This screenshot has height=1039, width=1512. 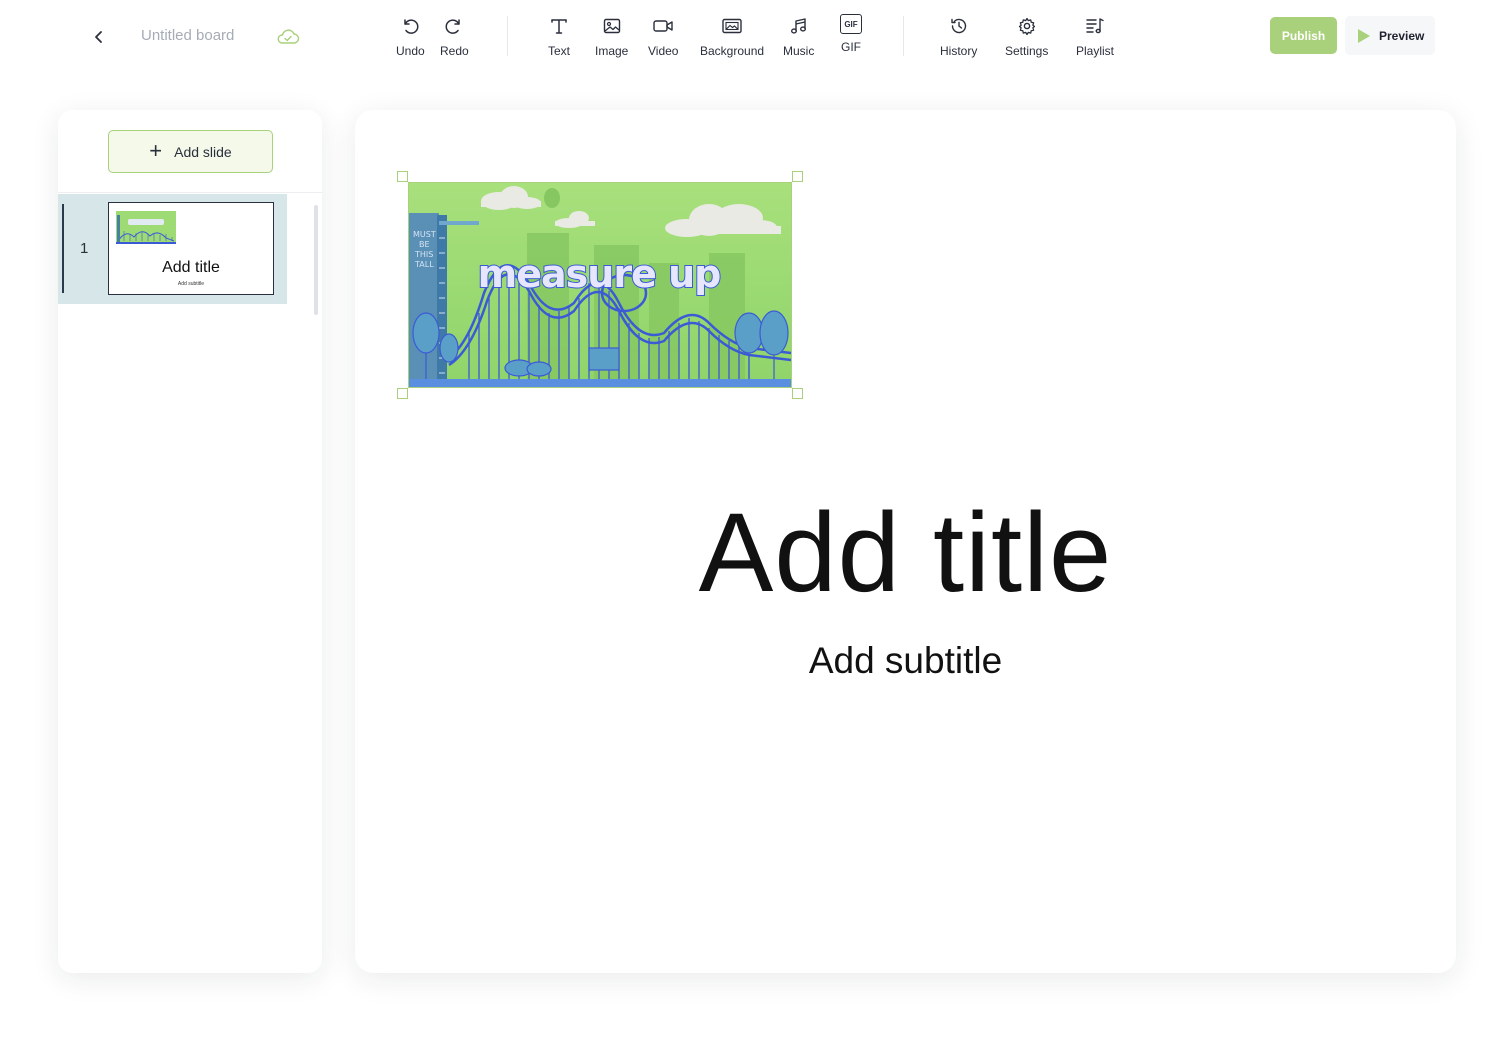 I want to click on gif-icon-text: GIF, so click(x=851, y=24).